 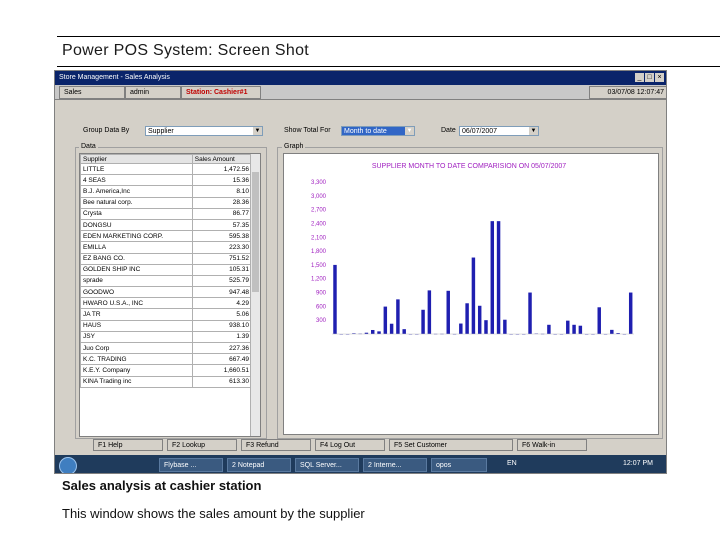 I want to click on table-row: sprade 525.79, so click(x=166, y=281).